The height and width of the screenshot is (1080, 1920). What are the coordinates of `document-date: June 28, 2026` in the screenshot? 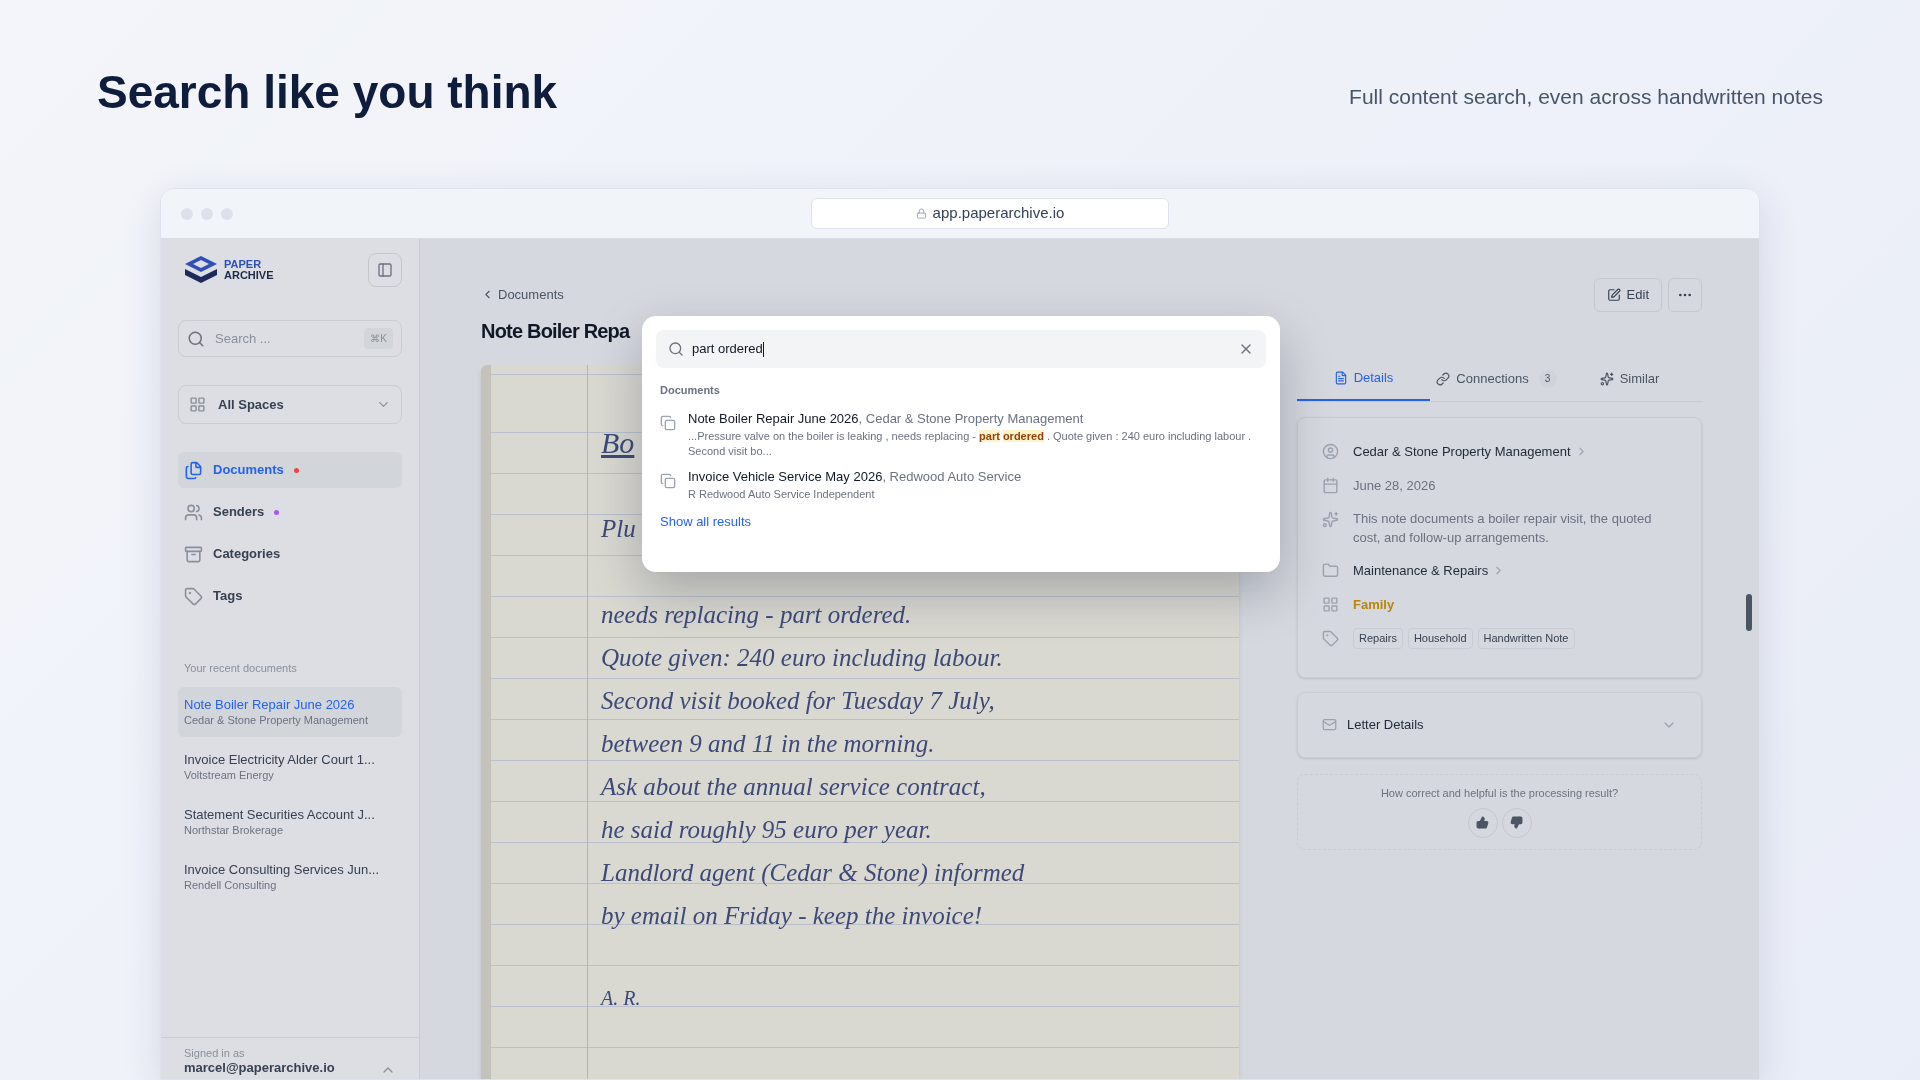 It's located at (1394, 485).